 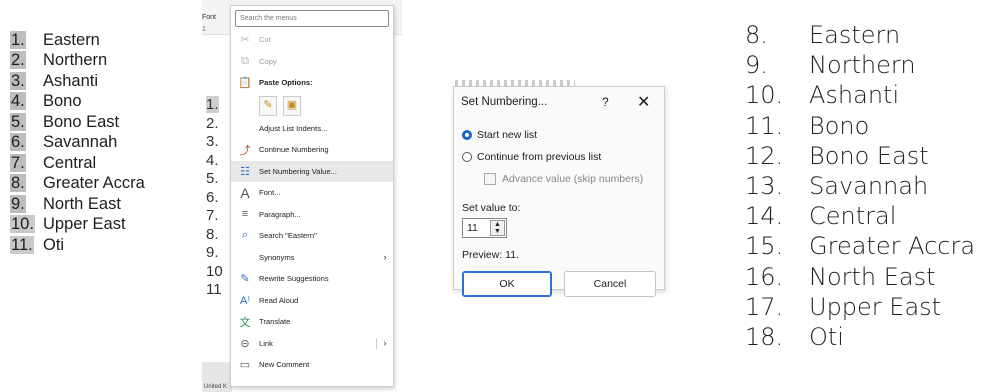 I want to click on list-item: 9. North East, so click(x=100, y=204).